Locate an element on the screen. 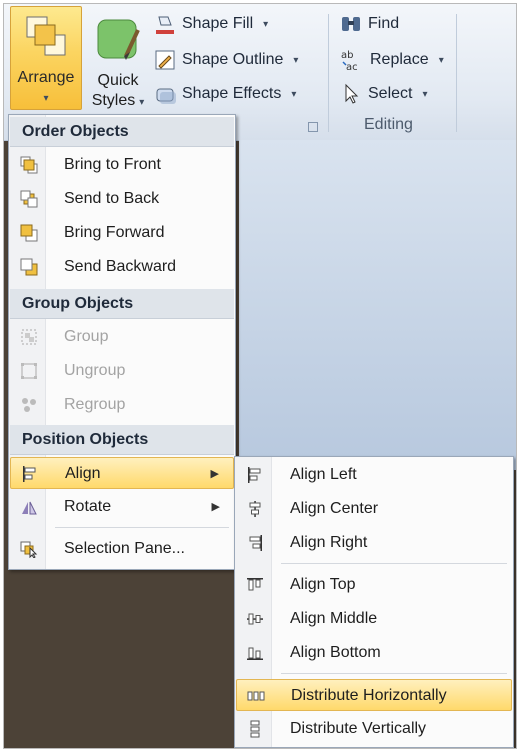  arrange-icon is located at coordinates (46, 36).